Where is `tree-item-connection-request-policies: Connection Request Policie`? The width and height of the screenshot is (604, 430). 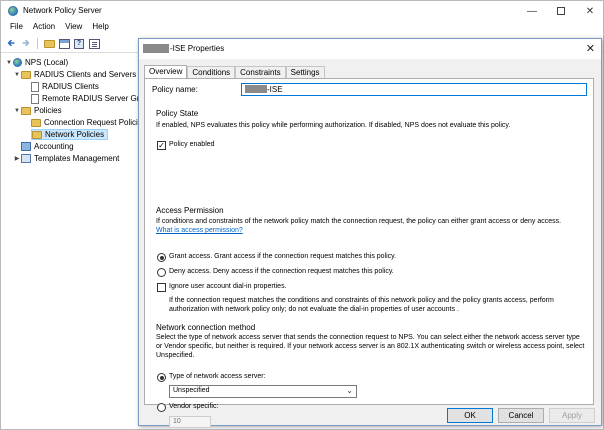 tree-item-connection-request-policies: Connection Request Policie is located at coordinates (85, 122).